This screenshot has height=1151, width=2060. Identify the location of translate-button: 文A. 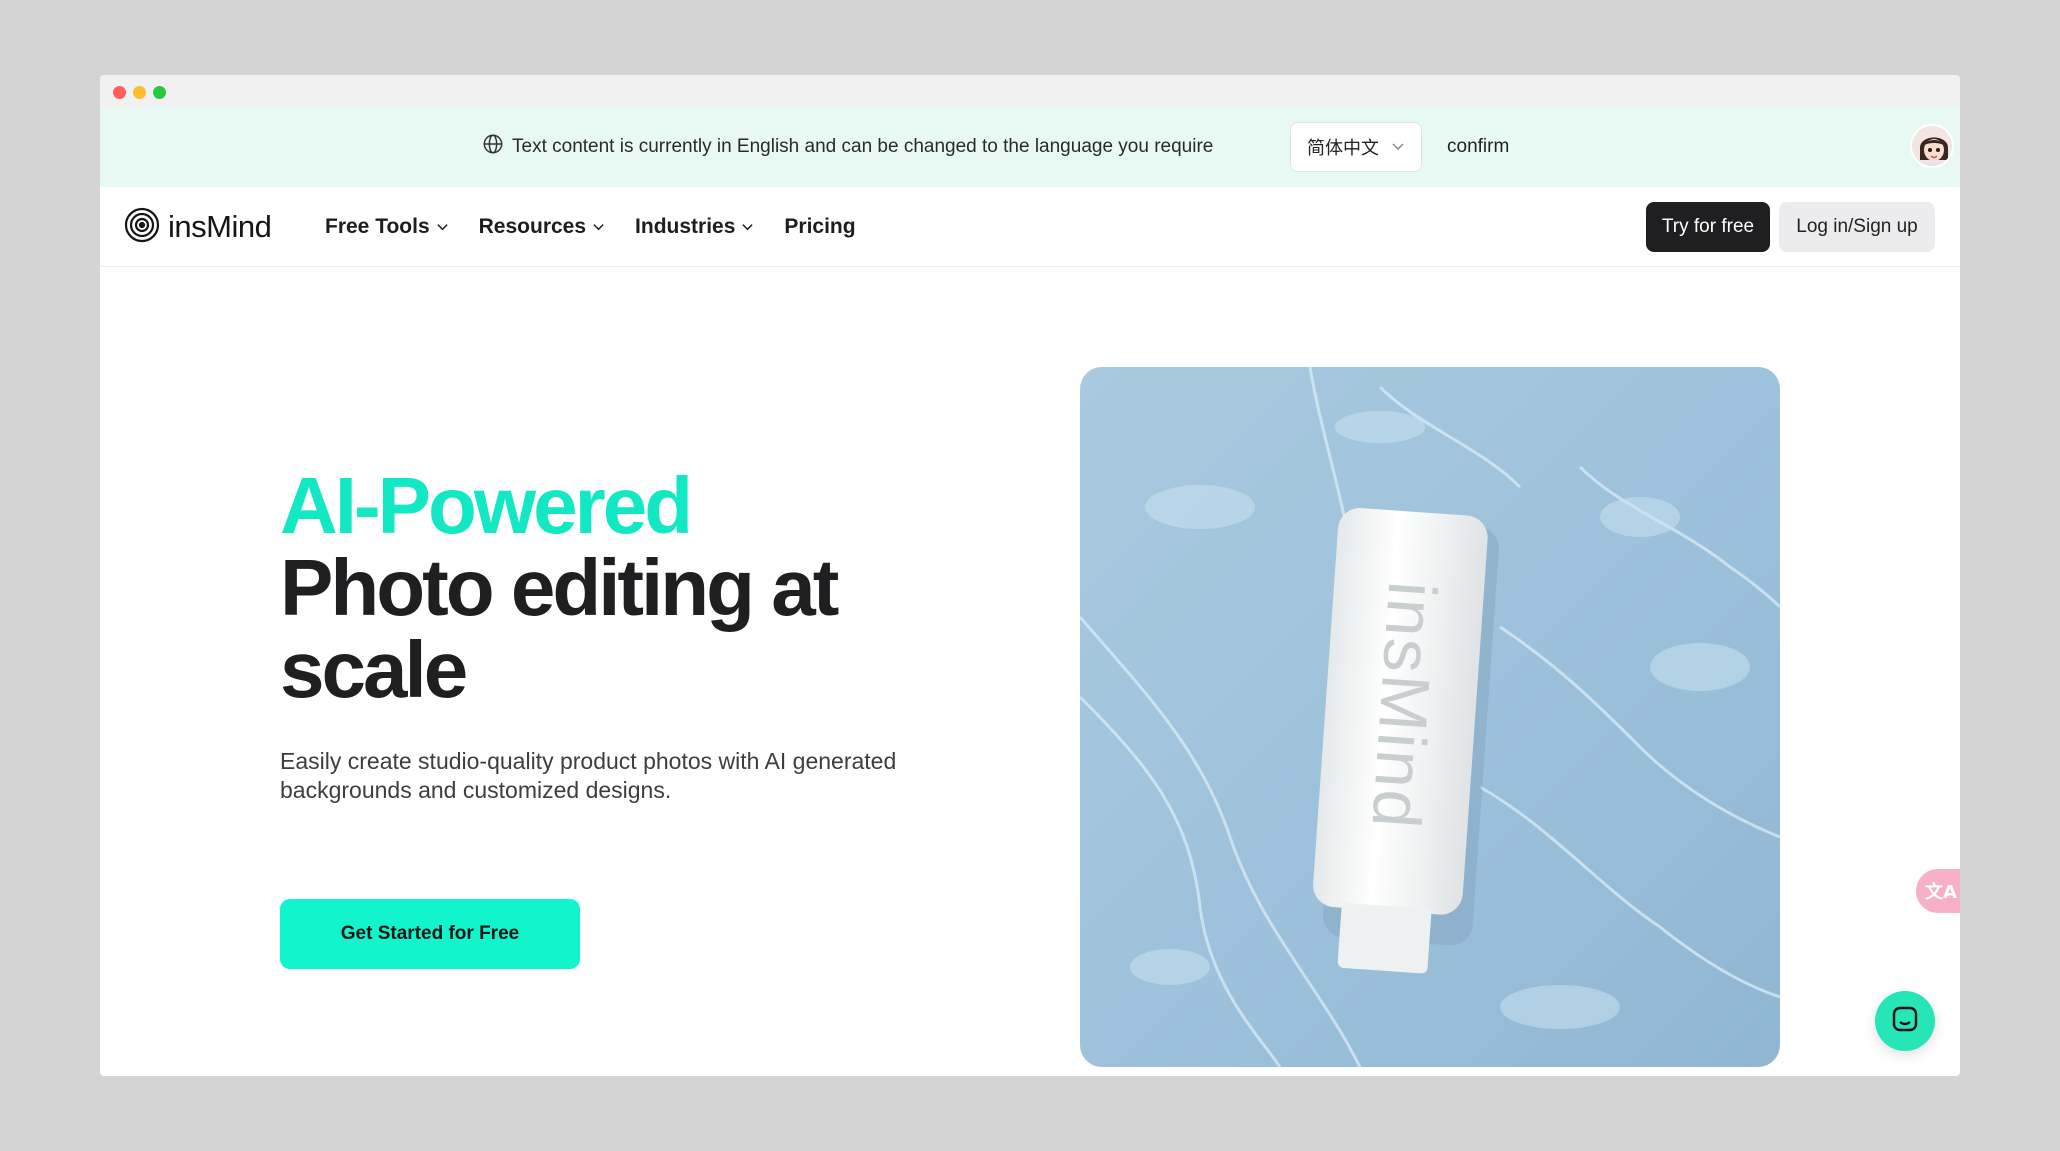
(1938, 891).